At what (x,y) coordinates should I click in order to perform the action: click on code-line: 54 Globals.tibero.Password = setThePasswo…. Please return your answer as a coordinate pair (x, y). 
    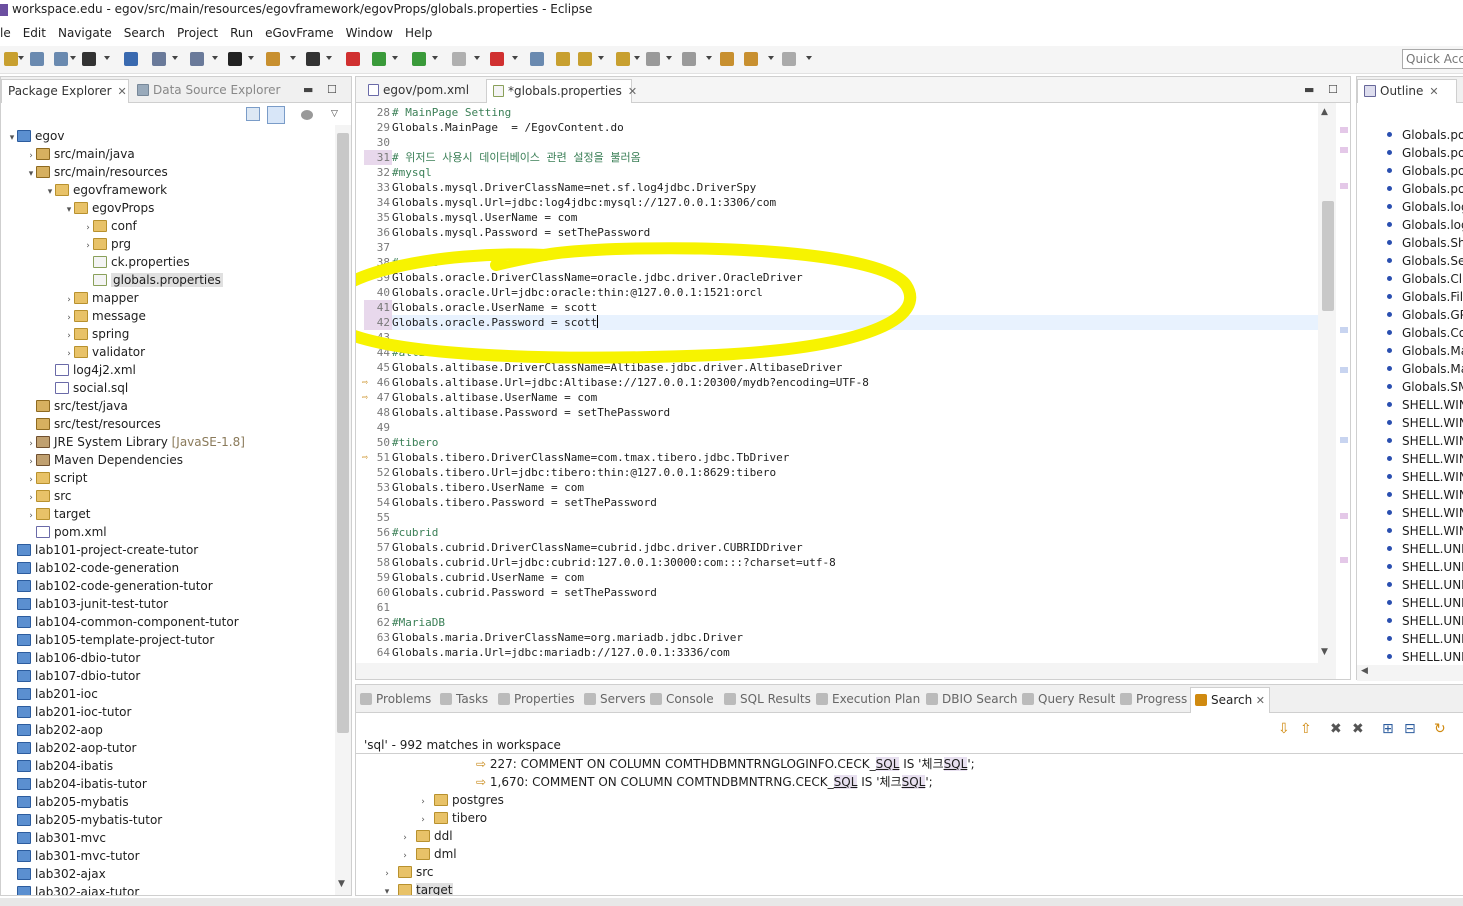
    Looking at the image, I should click on (844, 502).